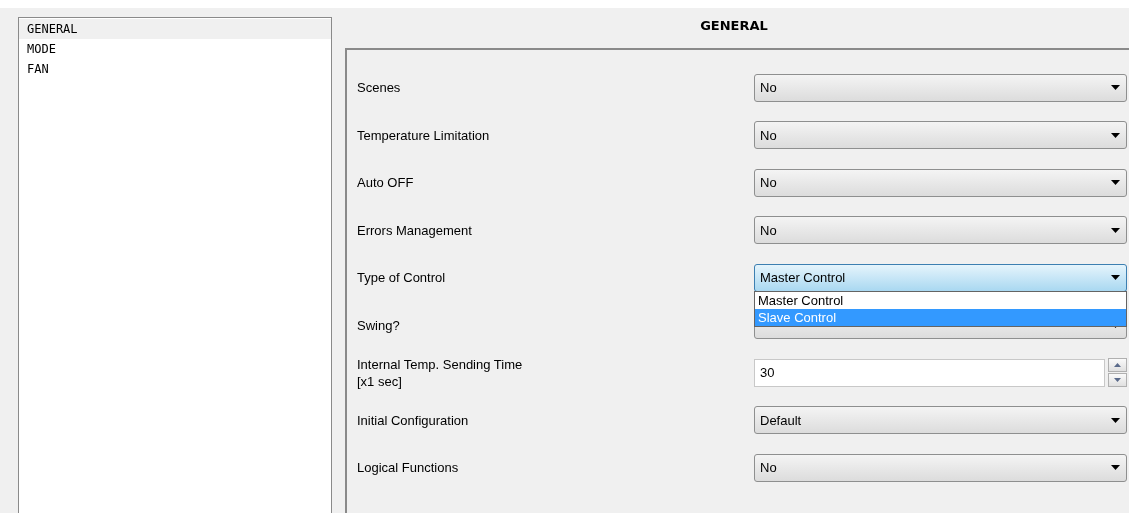 This screenshot has width=1129, height=513. Describe the element at coordinates (379, 325) in the screenshot. I see `field-label: Swing?` at that location.